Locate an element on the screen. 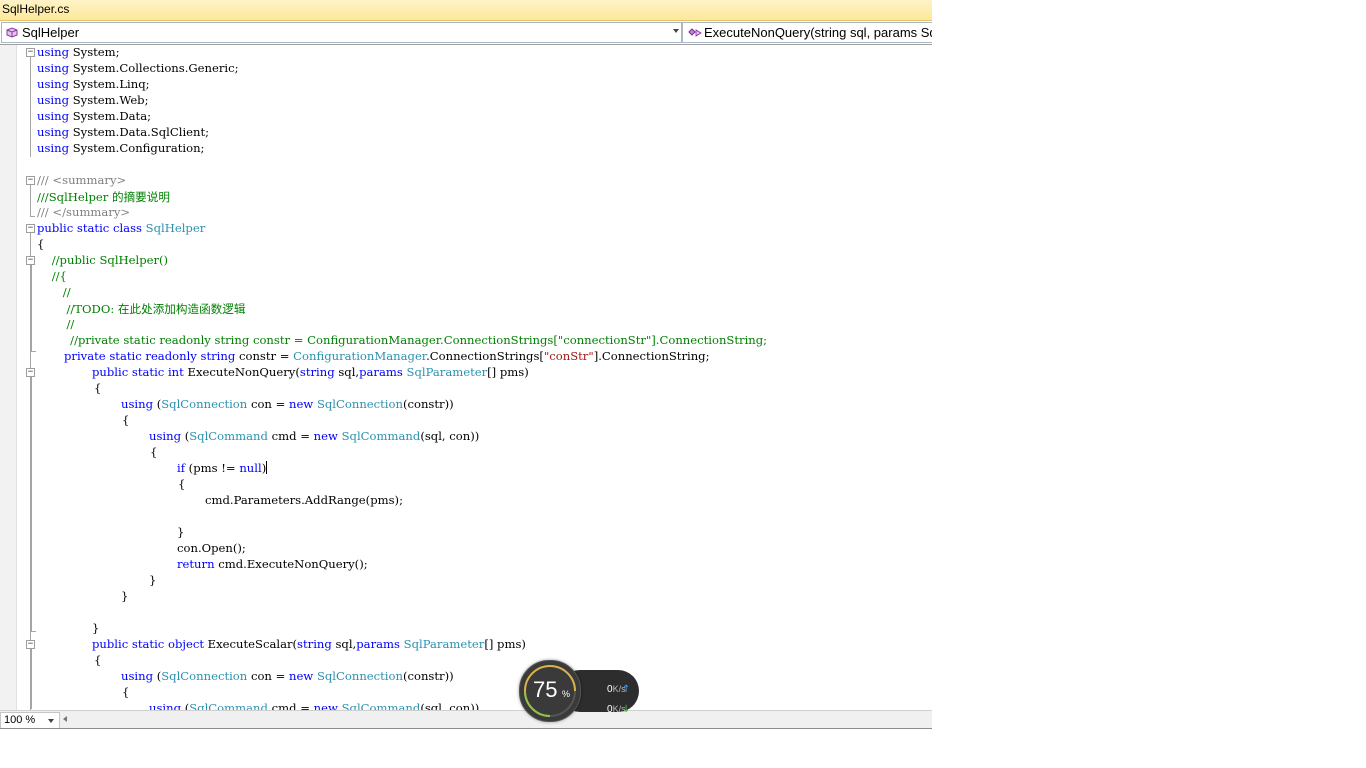 This screenshot has width=1366, height=768. download-speed: 0K/s is located at coordinates (616, 709).